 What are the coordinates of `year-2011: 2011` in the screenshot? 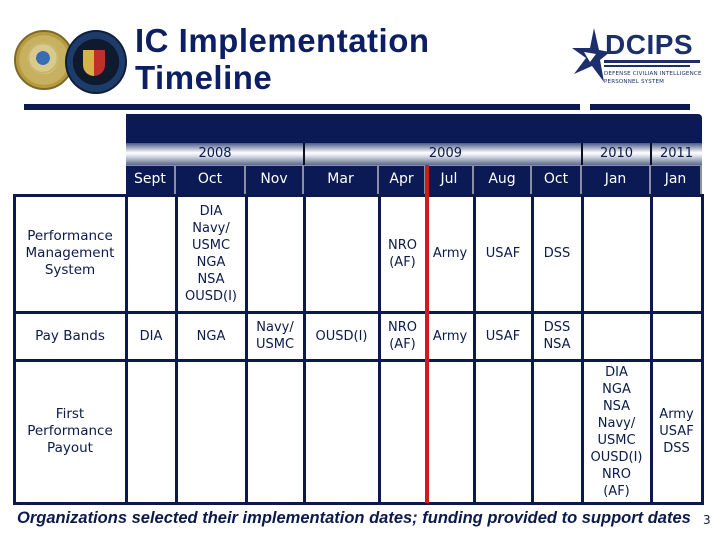 It's located at (676, 154).